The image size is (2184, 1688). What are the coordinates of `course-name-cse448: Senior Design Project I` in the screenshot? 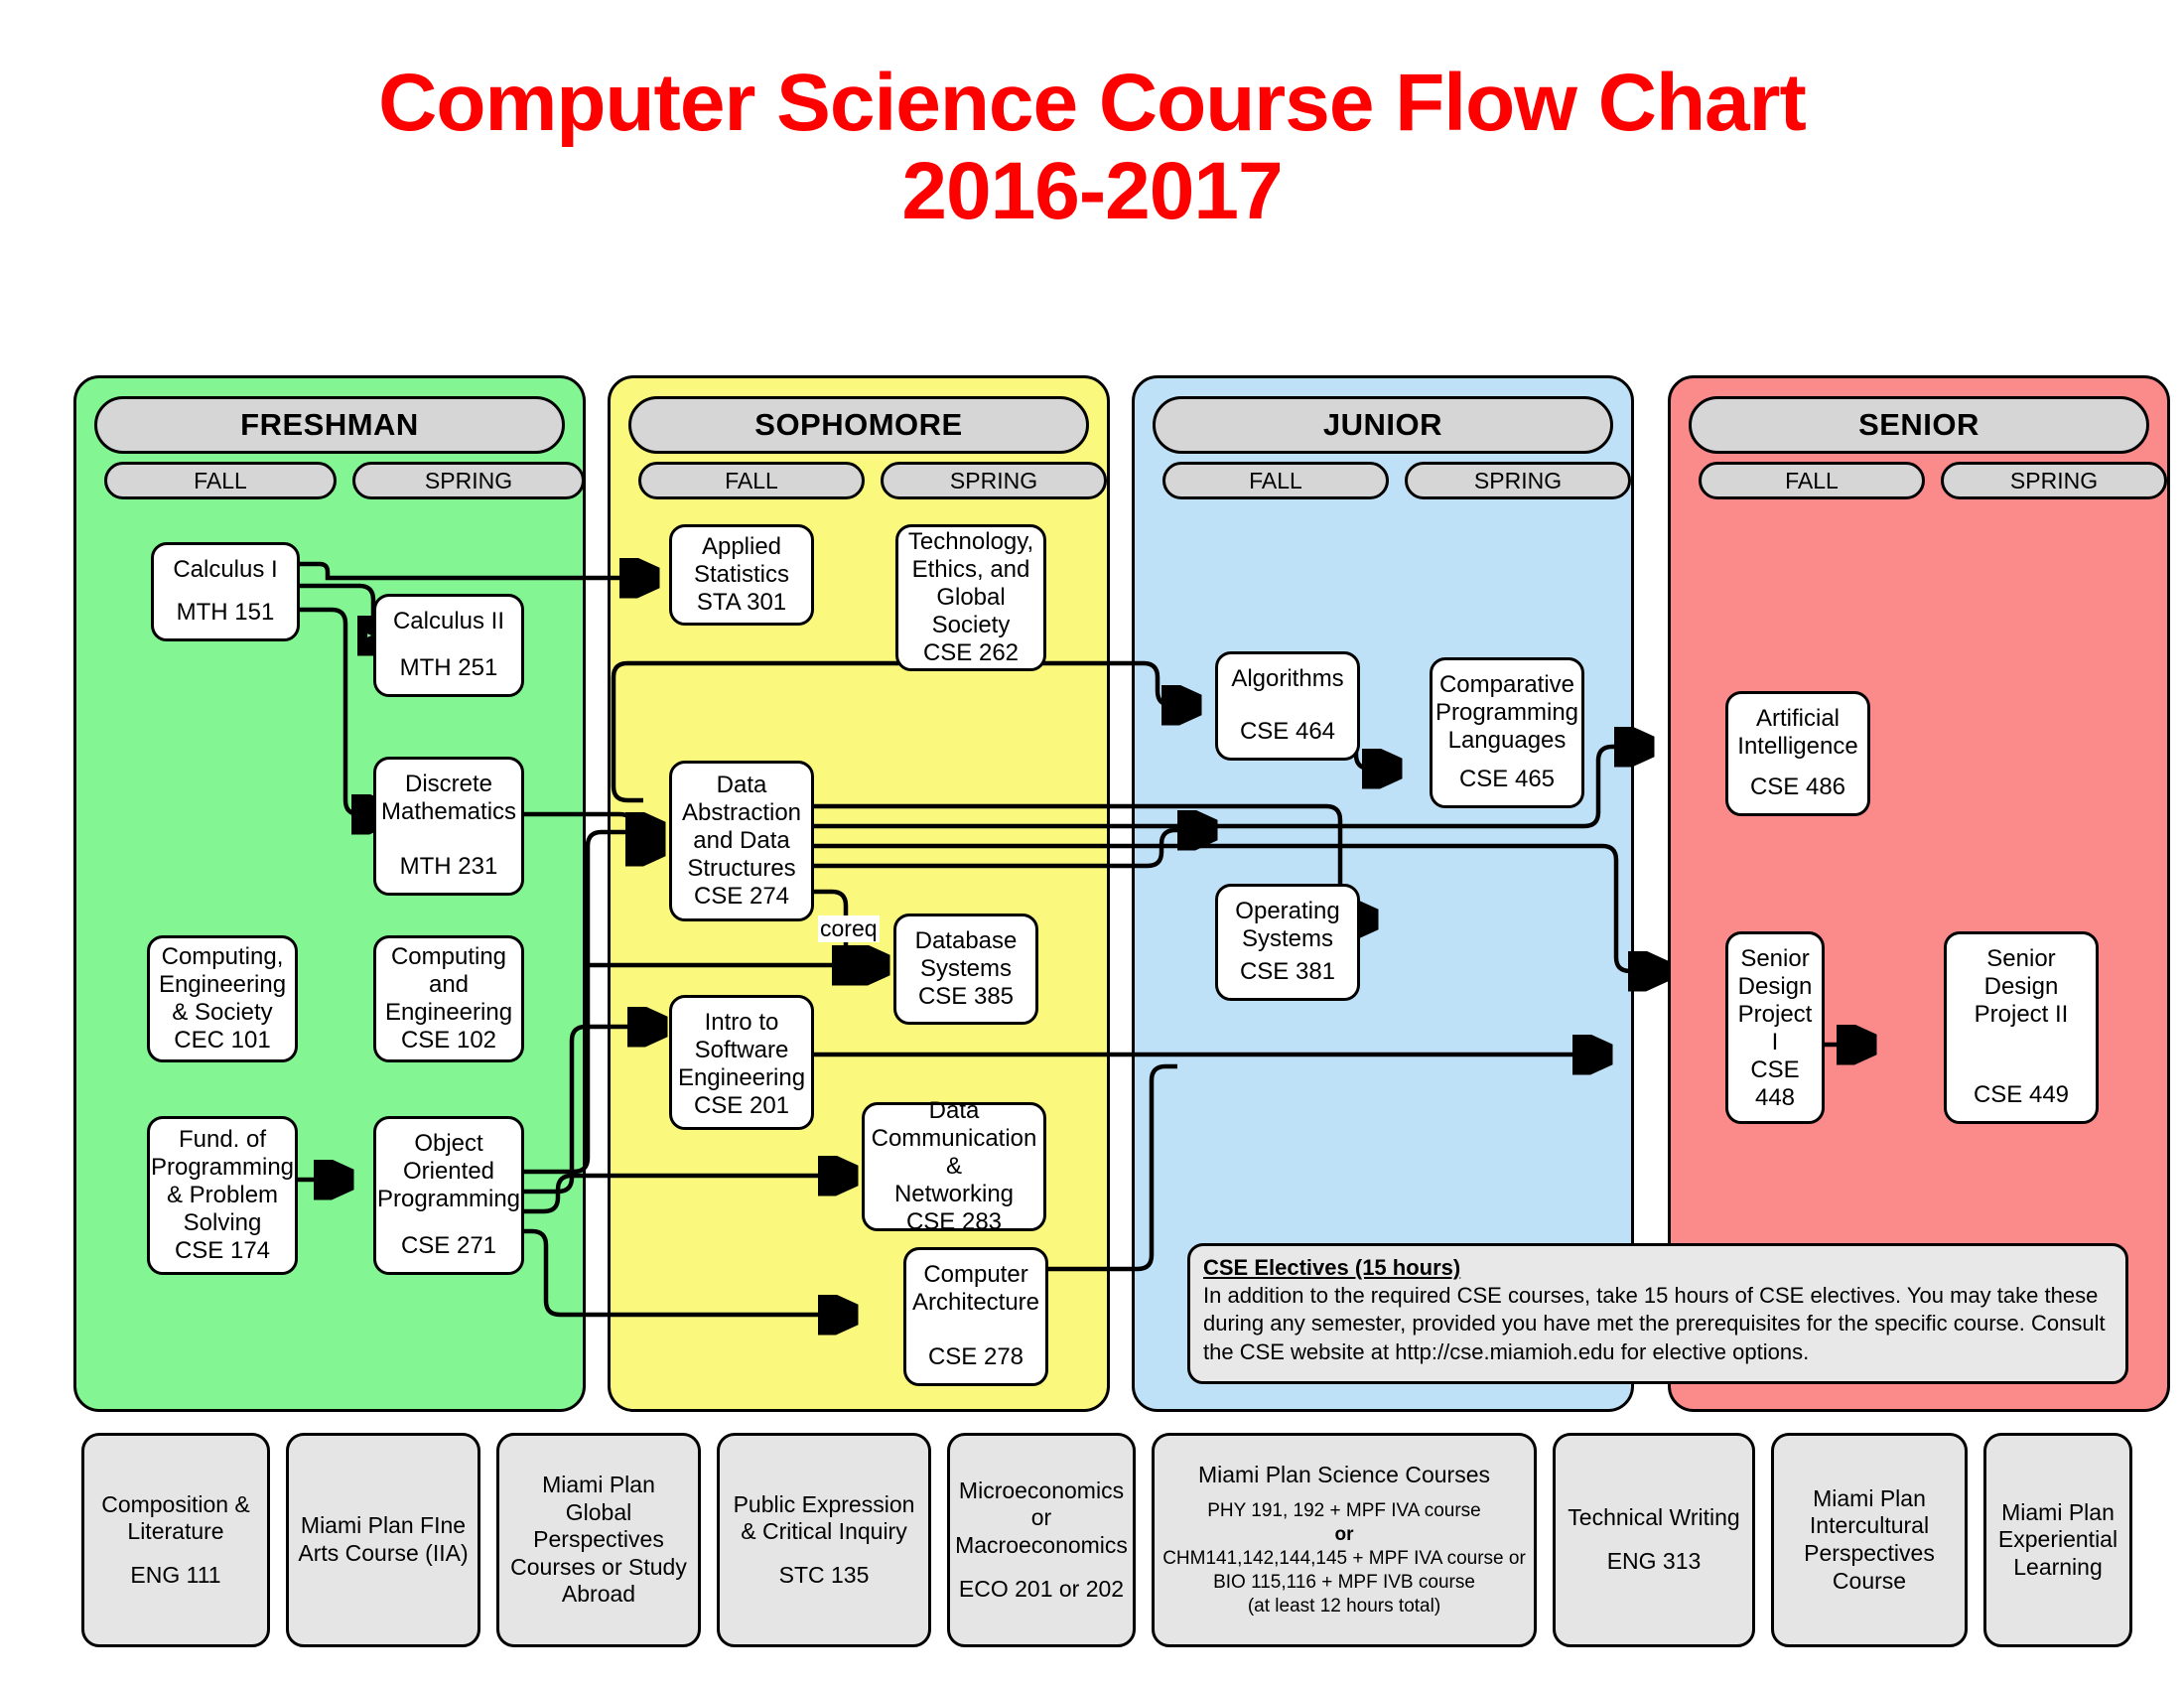 It's located at (1775, 1000).